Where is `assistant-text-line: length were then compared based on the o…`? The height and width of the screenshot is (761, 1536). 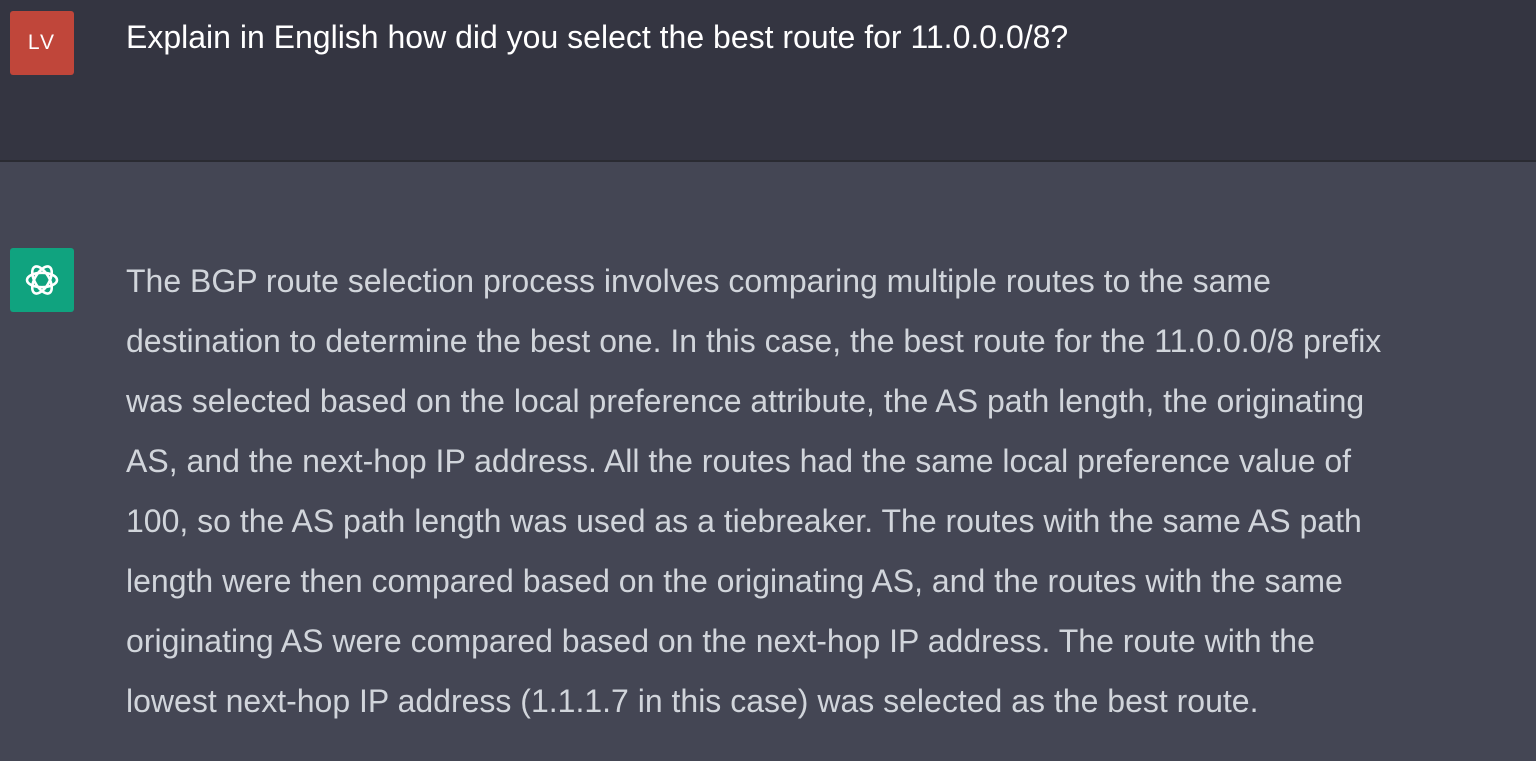
assistant-text-line: length were then compared based on the o… is located at coordinates (734, 581).